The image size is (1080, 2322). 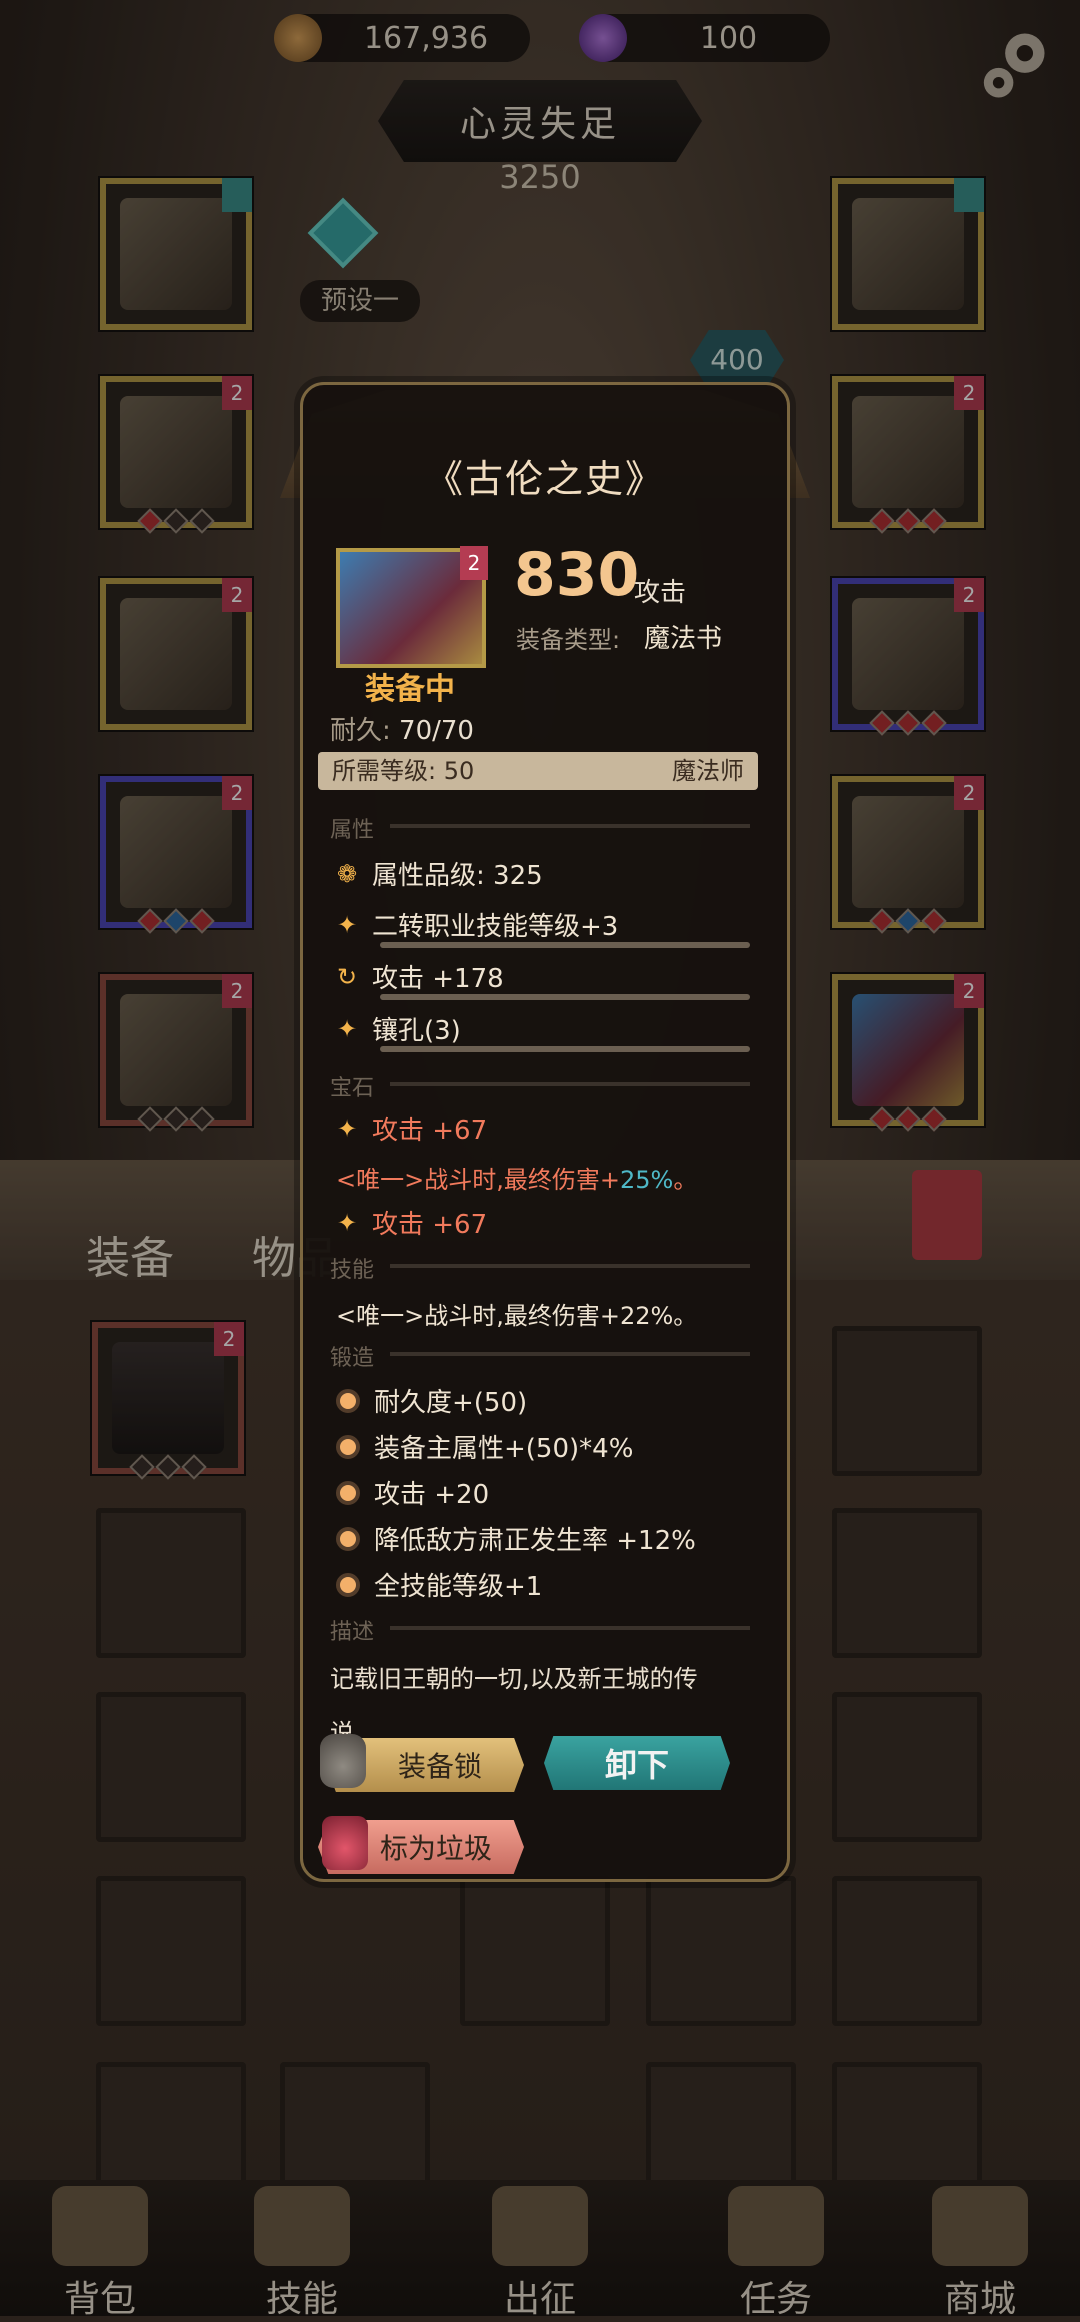 I want to click on section-description: 描述, so click(x=352, y=1632).